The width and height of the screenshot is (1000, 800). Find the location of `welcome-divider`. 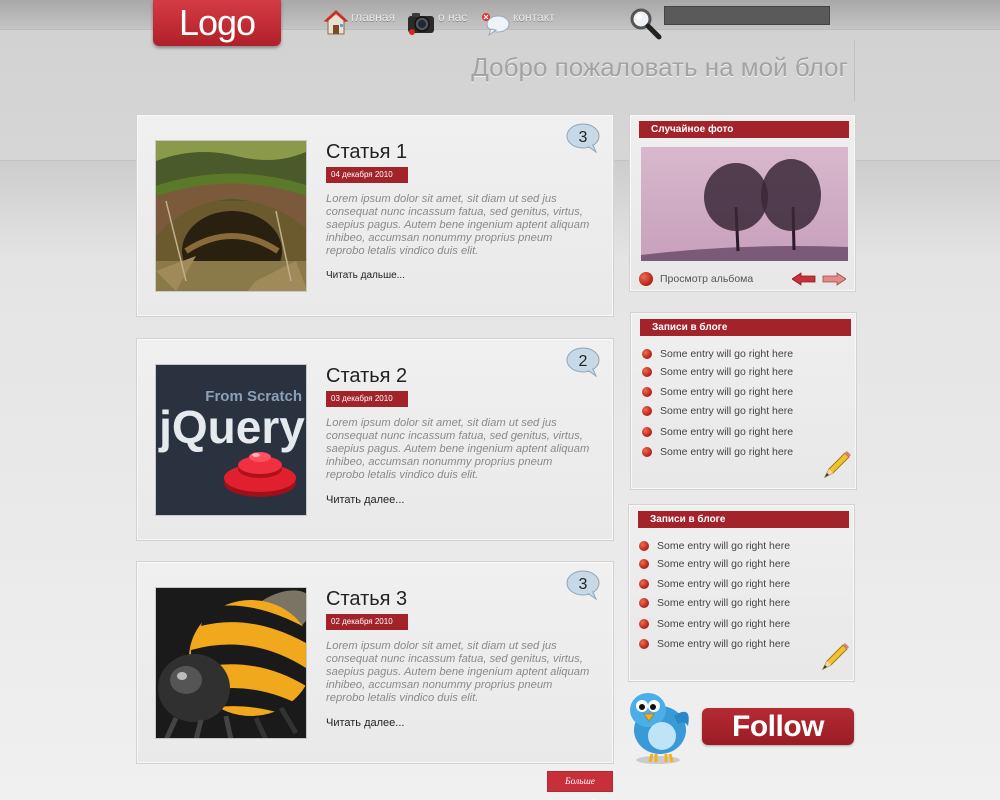

welcome-divider is located at coordinates (854, 70).